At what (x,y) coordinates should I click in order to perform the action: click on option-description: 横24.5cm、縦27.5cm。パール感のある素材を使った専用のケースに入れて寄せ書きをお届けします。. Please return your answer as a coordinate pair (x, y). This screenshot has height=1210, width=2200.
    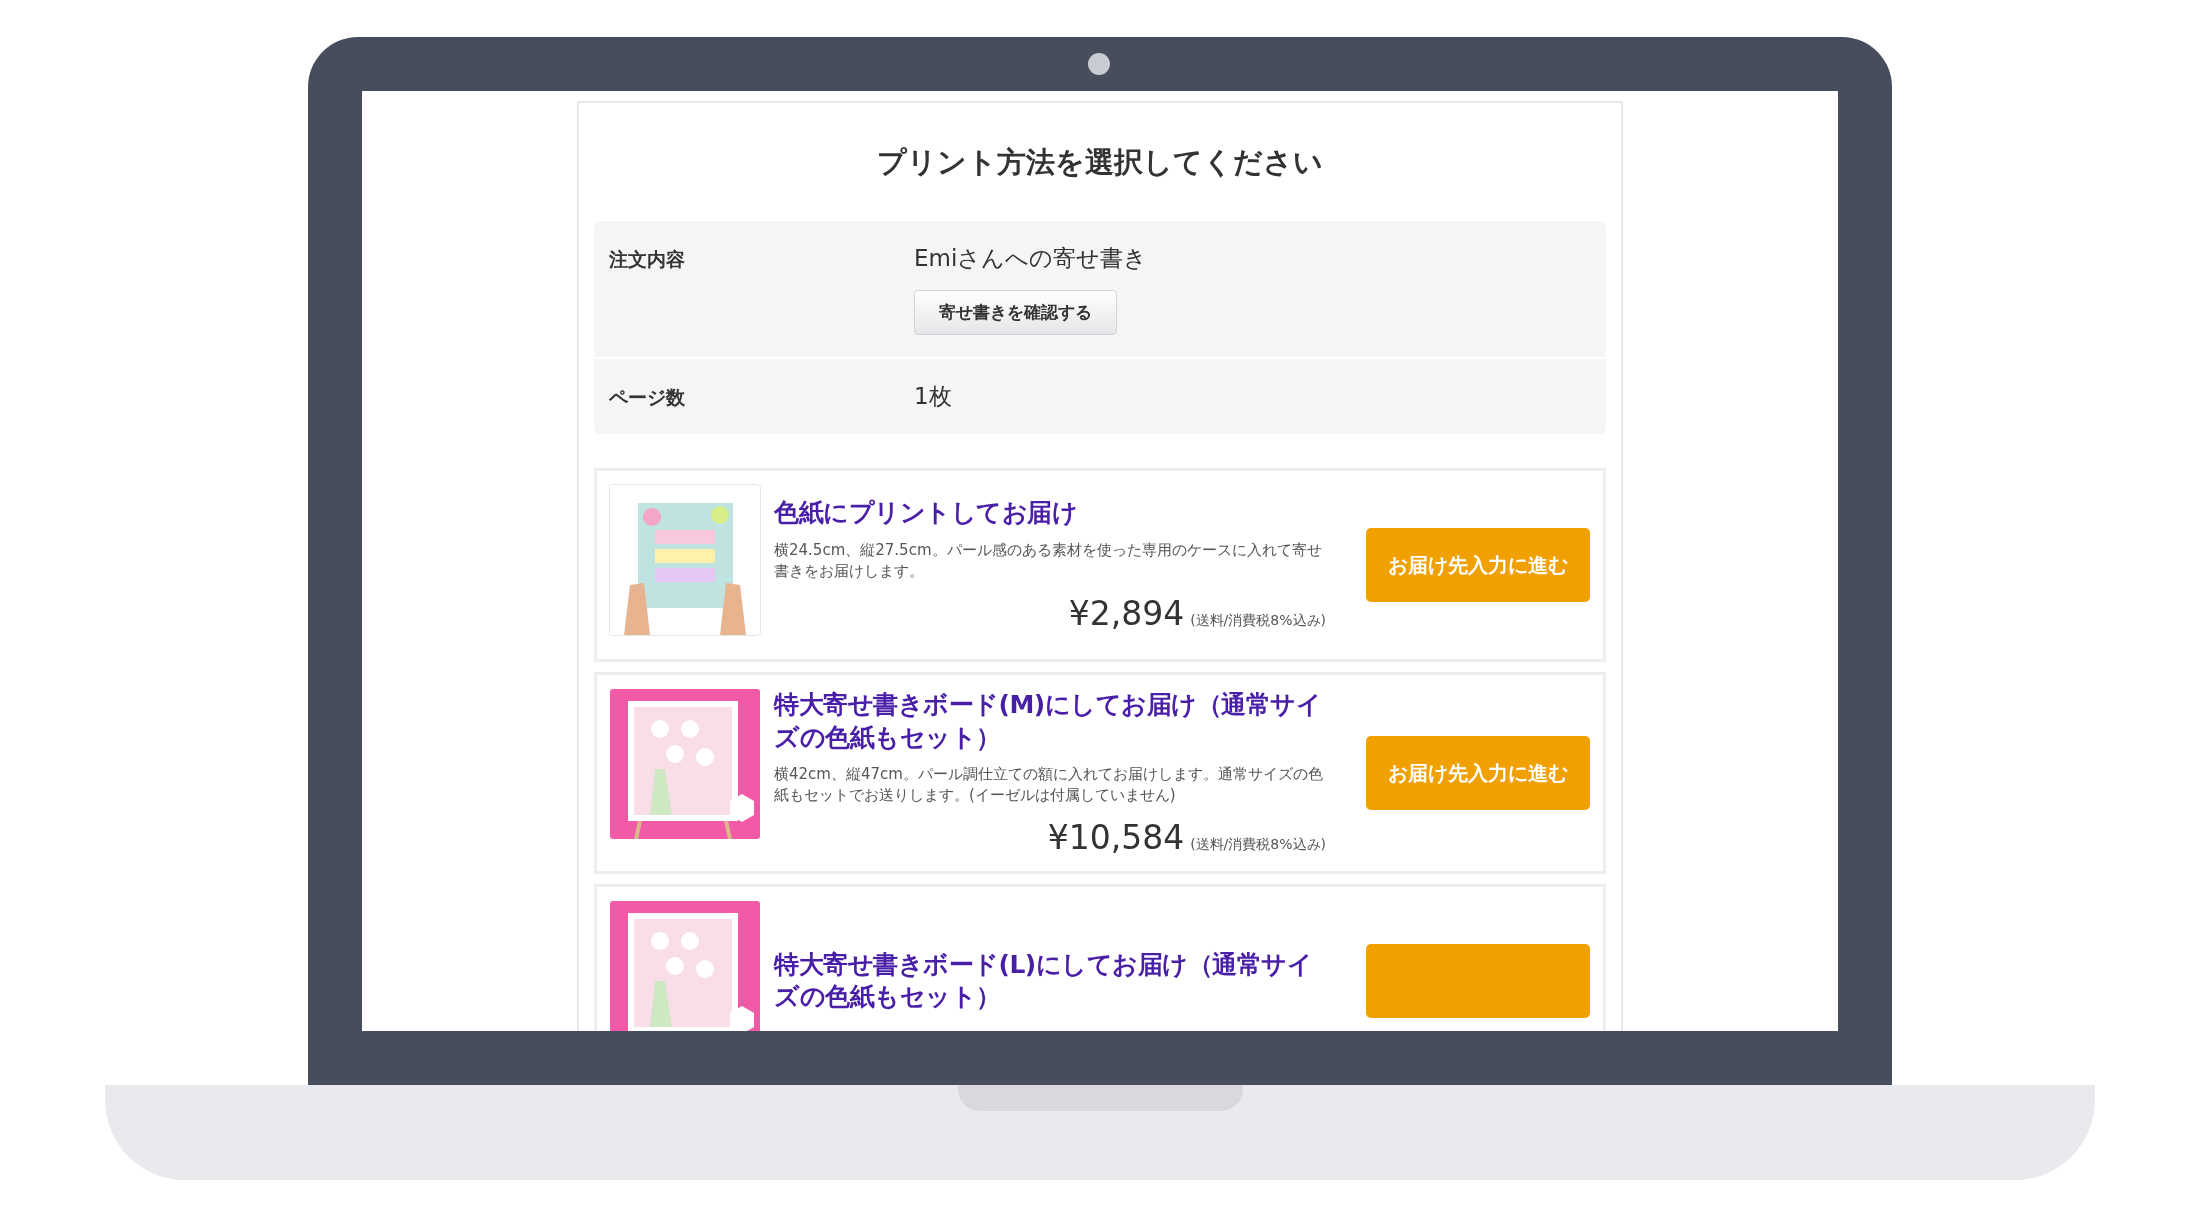
    Looking at the image, I should click on (1048, 560).